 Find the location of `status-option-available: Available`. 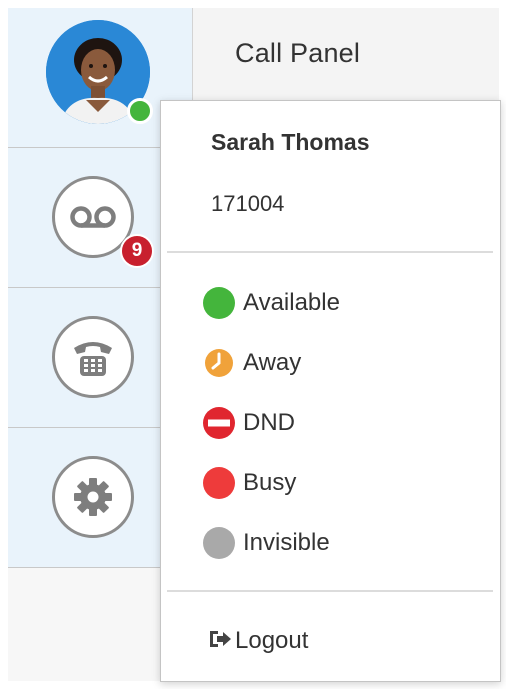

status-option-available: Available is located at coordinates (341, 303).